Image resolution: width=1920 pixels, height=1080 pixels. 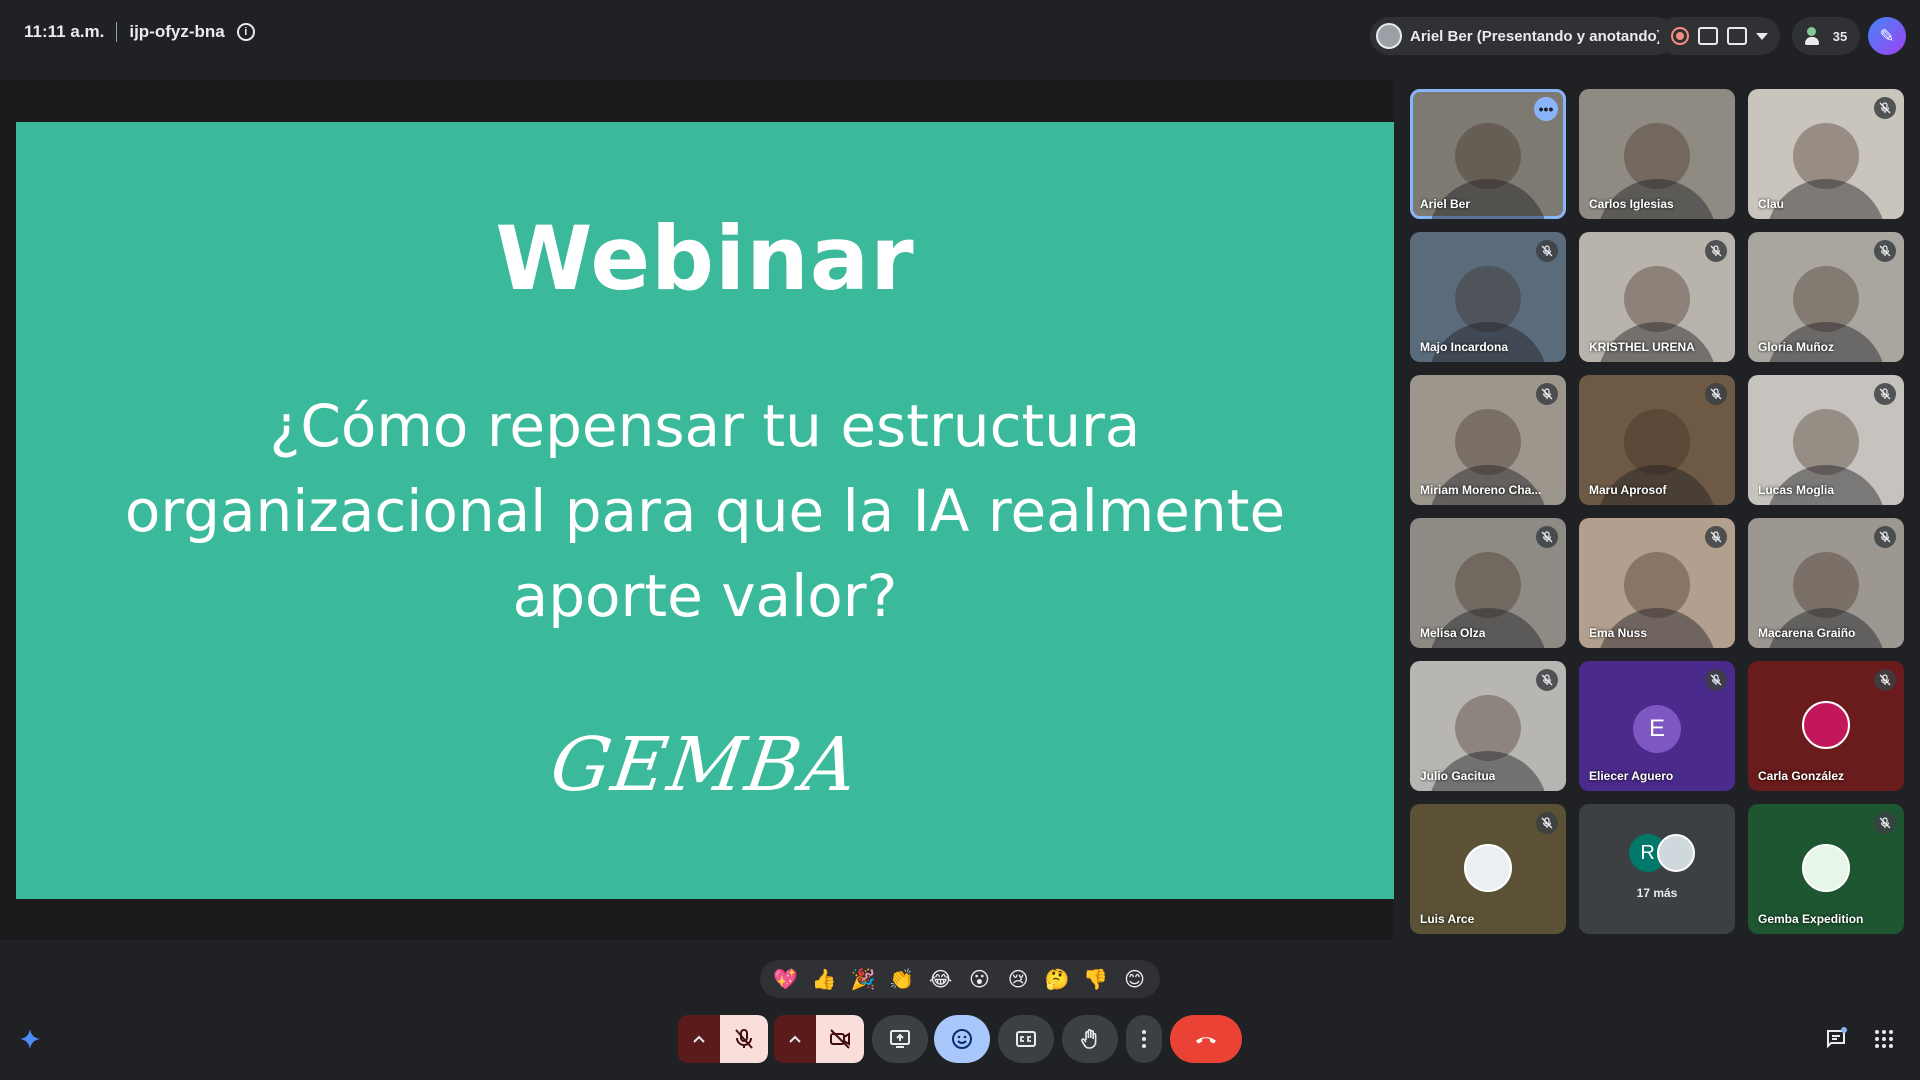 I want to click on present-screen-button, so click(x=900, y=1039).